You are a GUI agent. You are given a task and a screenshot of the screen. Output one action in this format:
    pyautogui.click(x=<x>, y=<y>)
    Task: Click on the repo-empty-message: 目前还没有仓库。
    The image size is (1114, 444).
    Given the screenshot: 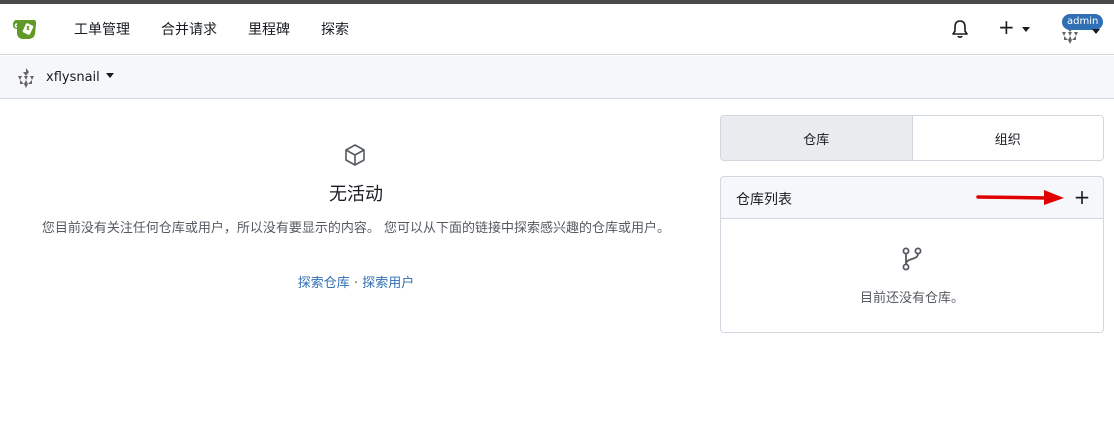 What is the action you would take?
    pyautogui.click(x=911, y=298)
    